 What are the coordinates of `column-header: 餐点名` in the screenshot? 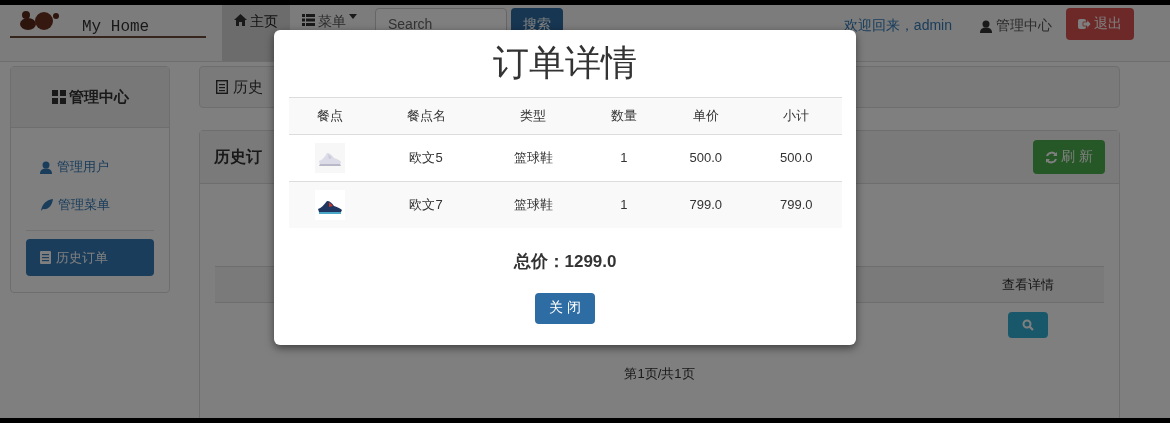 It's located at (426, 115).